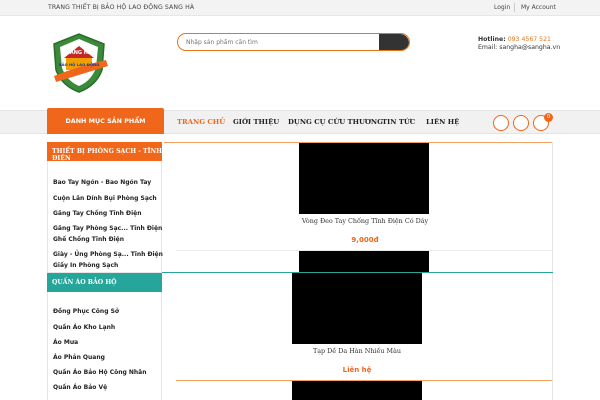 The height and width of the screenshot is (400, 600). What do you see at coordinates (365, 240) in the screenshot?
I see `product-price: 9,000đ` at bounding box center [365, 240].